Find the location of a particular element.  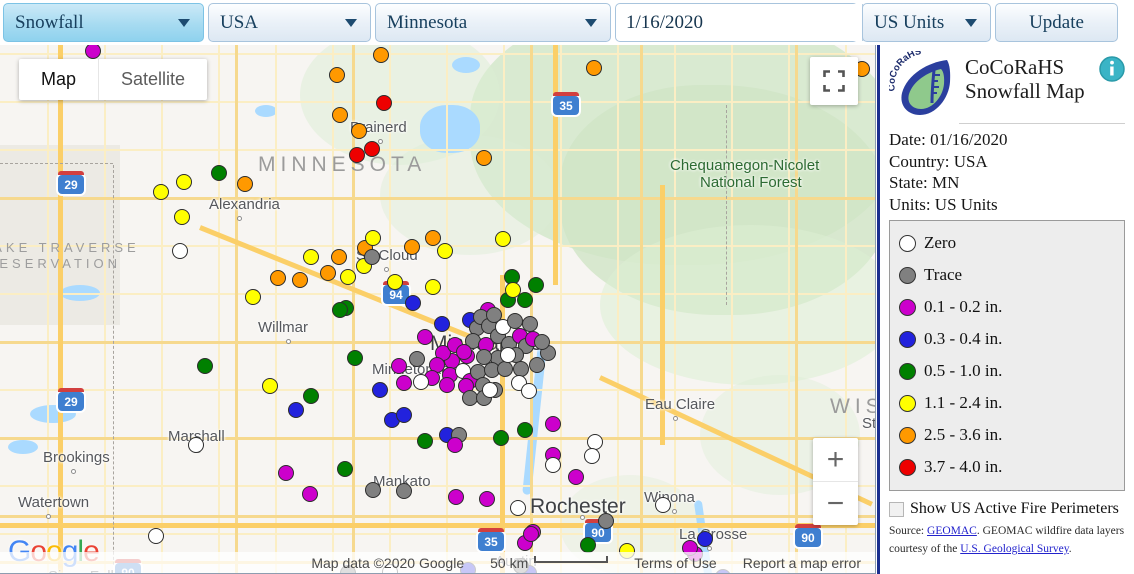

geomac-link: GEOMAC is located at coordinates (952, 531).